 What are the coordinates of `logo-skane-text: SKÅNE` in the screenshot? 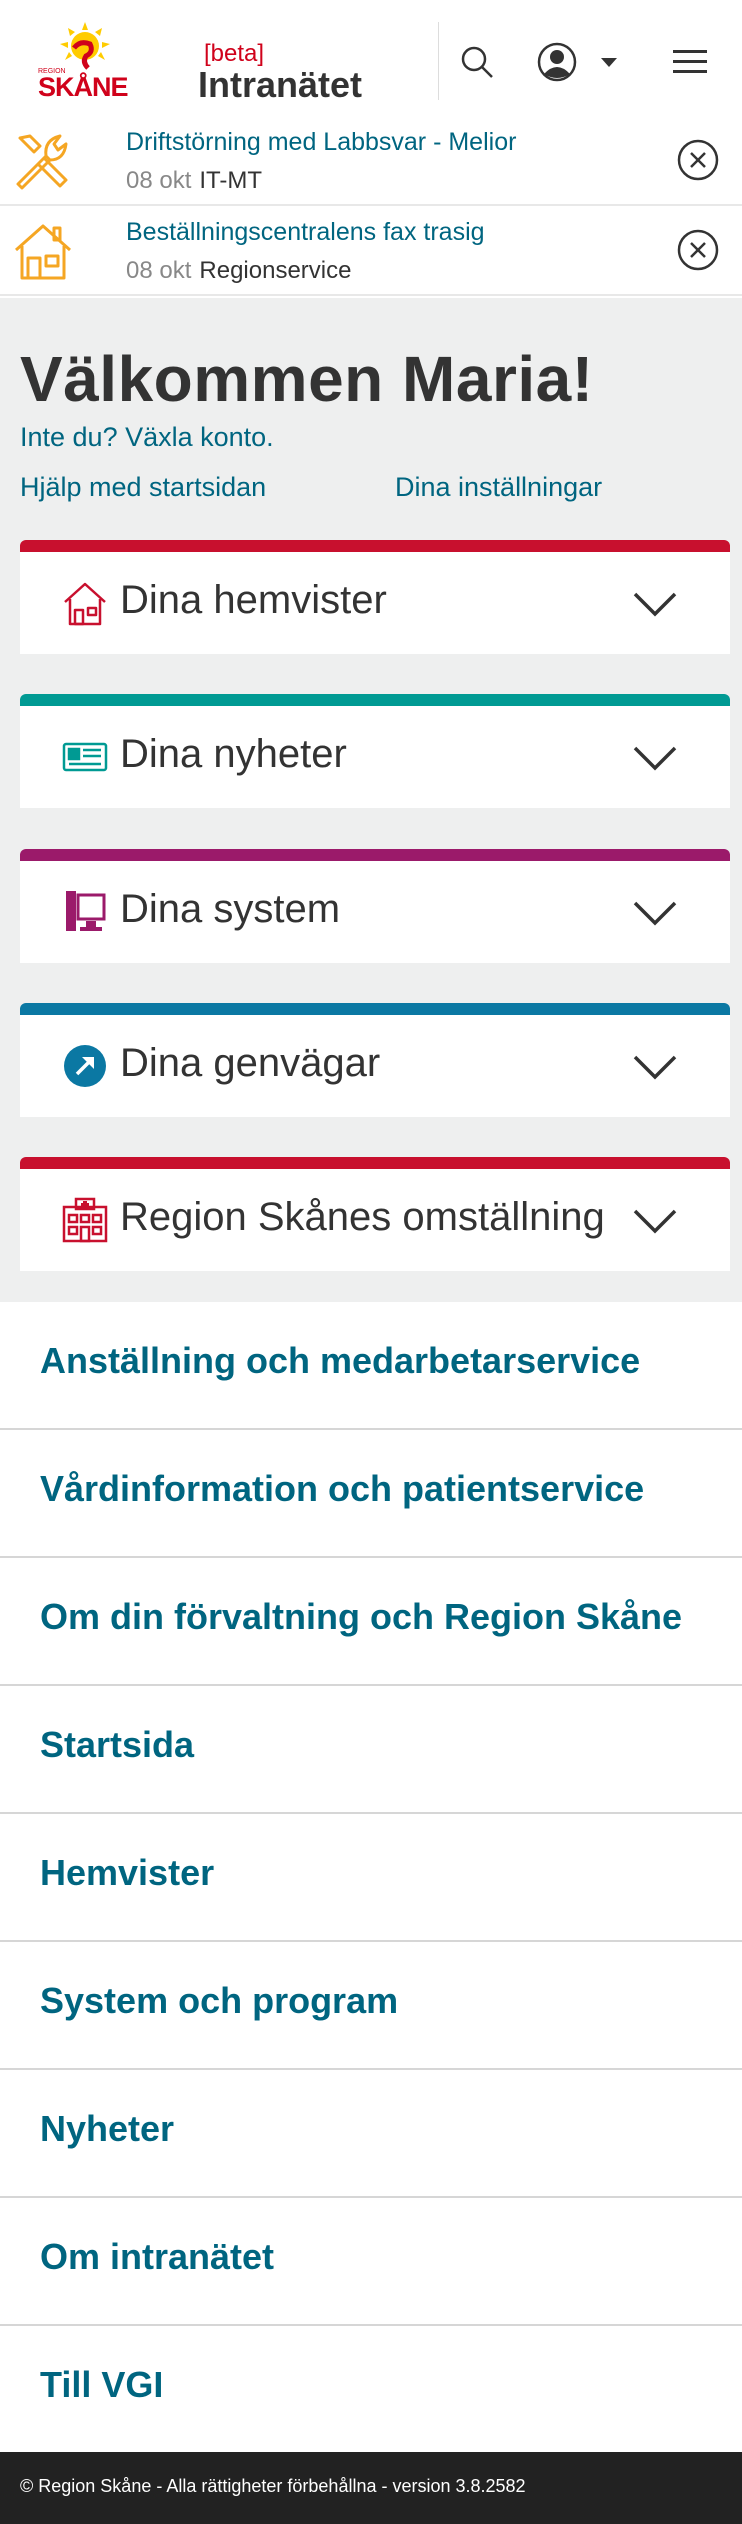 It's located at (83, 87).